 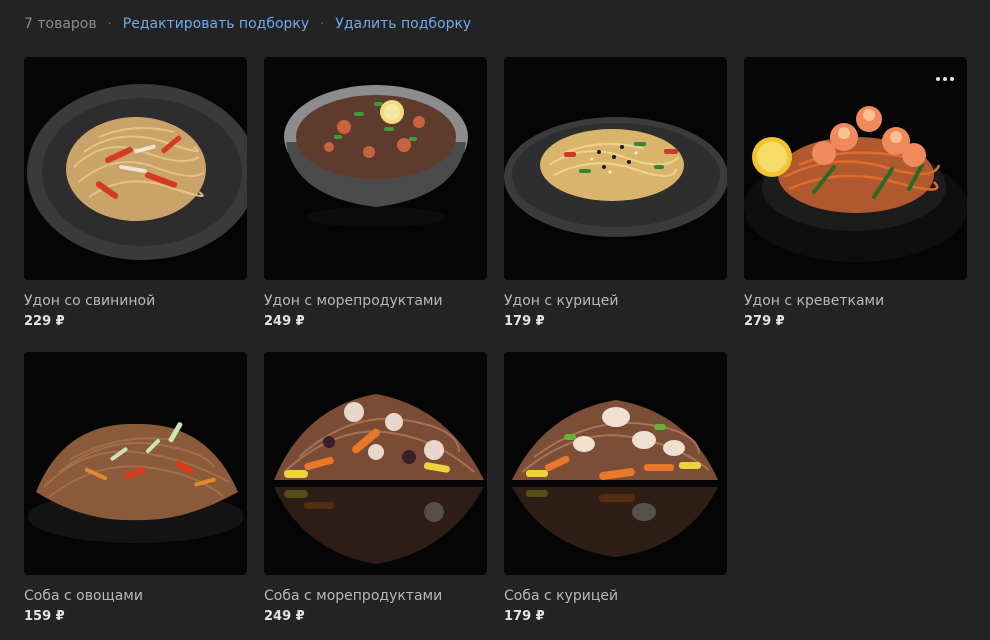 I want to click on item-count: 7 товаров, so click(x=60, y=24).